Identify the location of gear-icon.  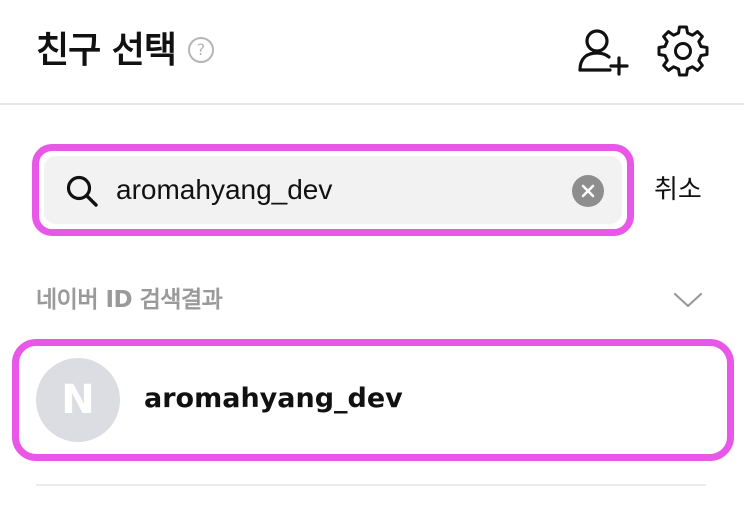
(683, 51).